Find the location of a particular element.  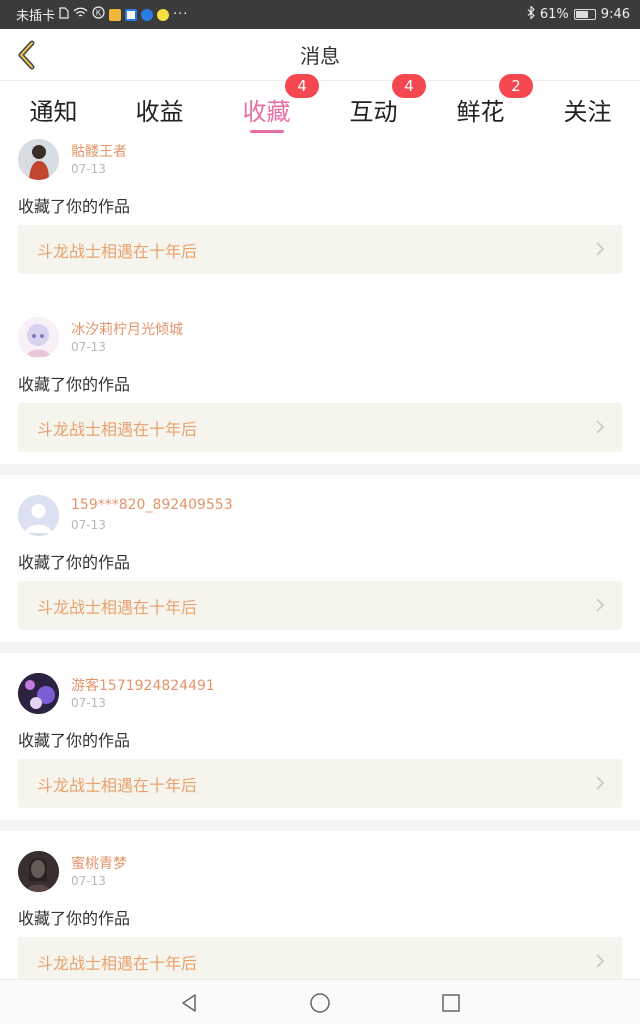

tab-label: 鲜花 is located at coordinates (480, 111).